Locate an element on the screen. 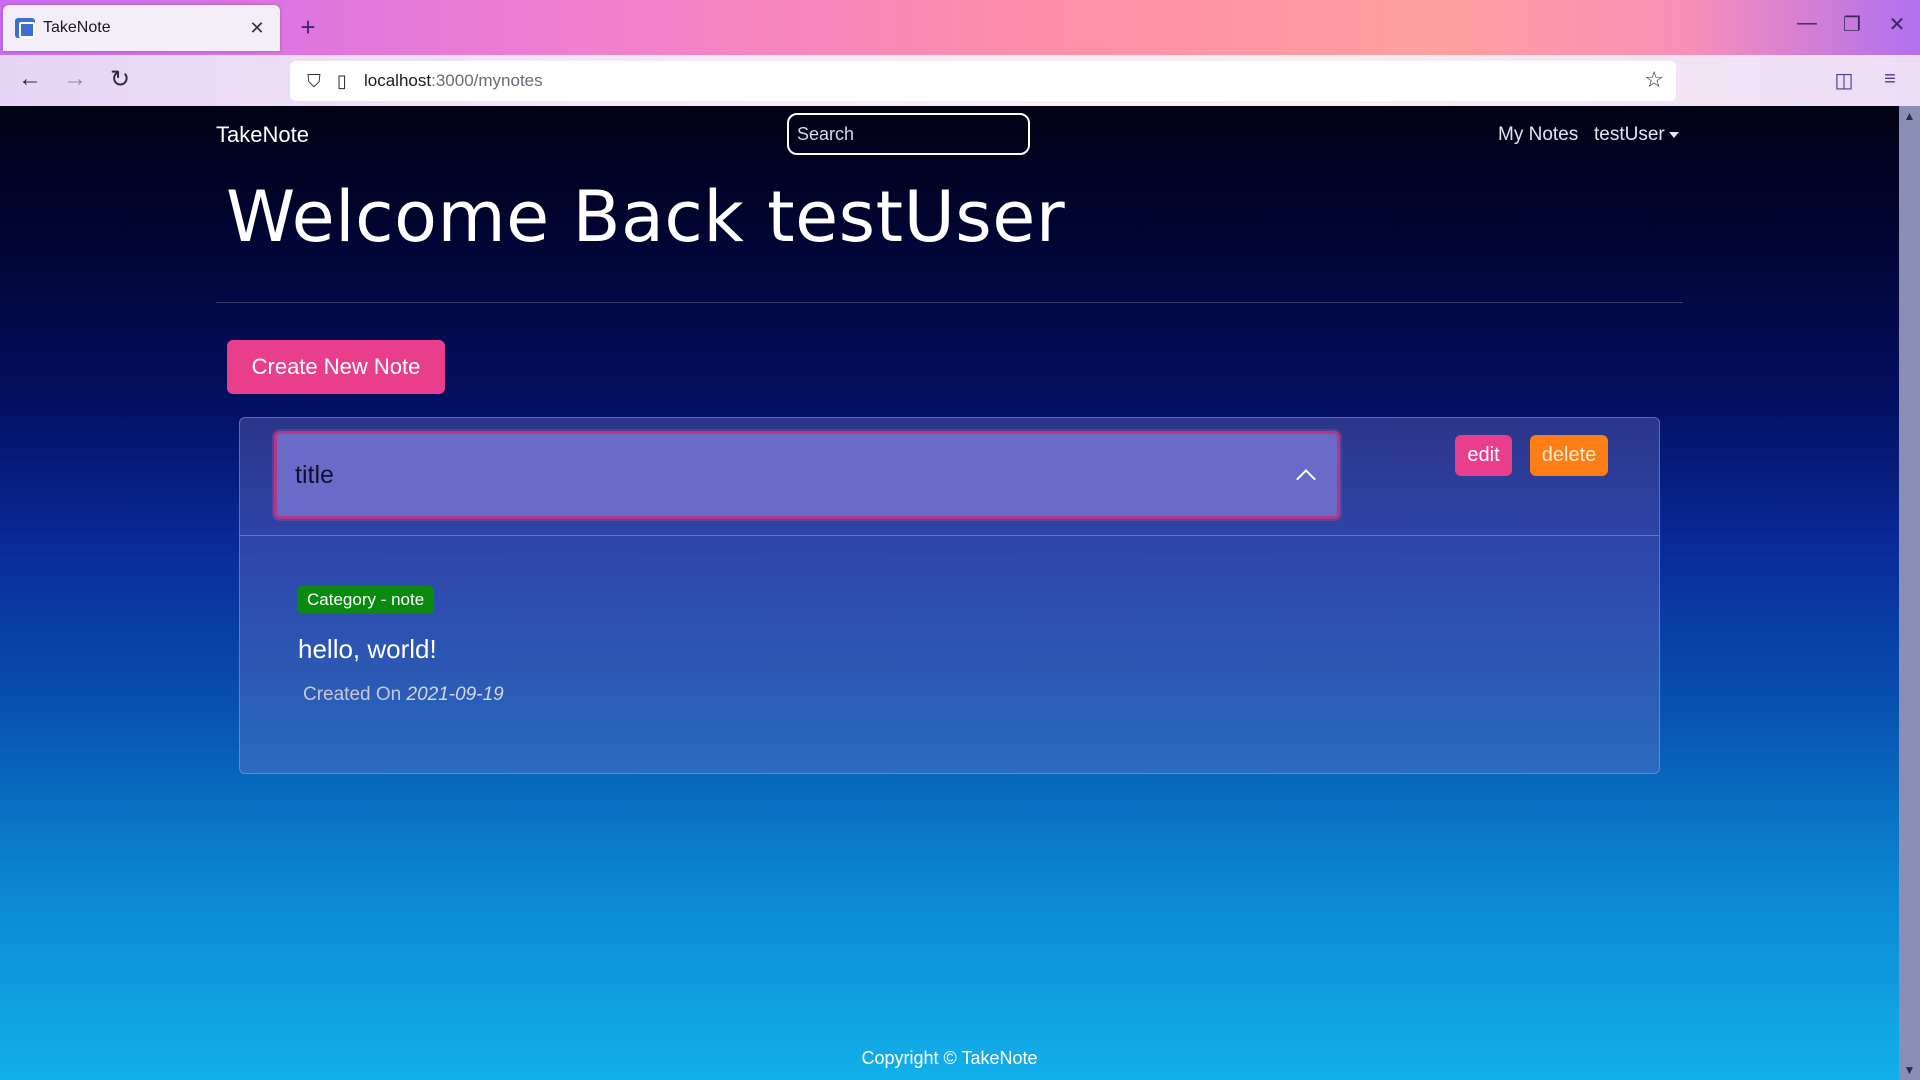 The image size is (1920, 1080). created-date-value: 2021-09-19 is located at coordinates (455, 694).